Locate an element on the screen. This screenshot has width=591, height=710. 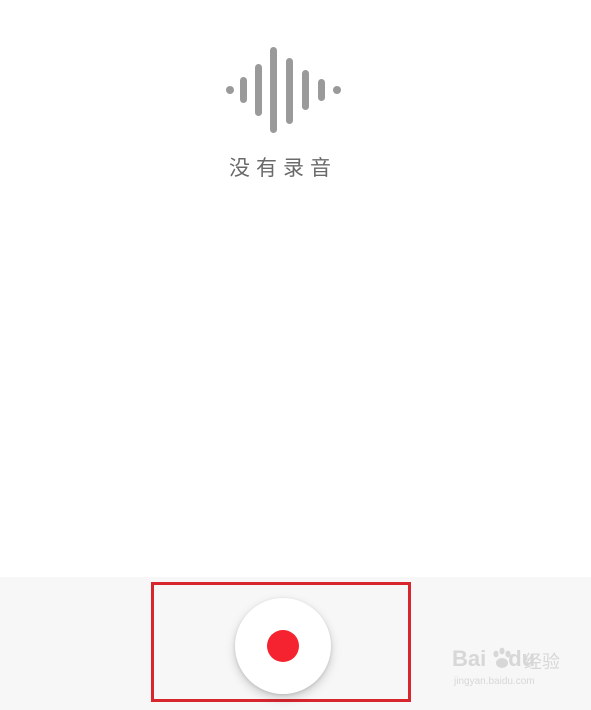
paw-icon is located at coordinates (502, 657).